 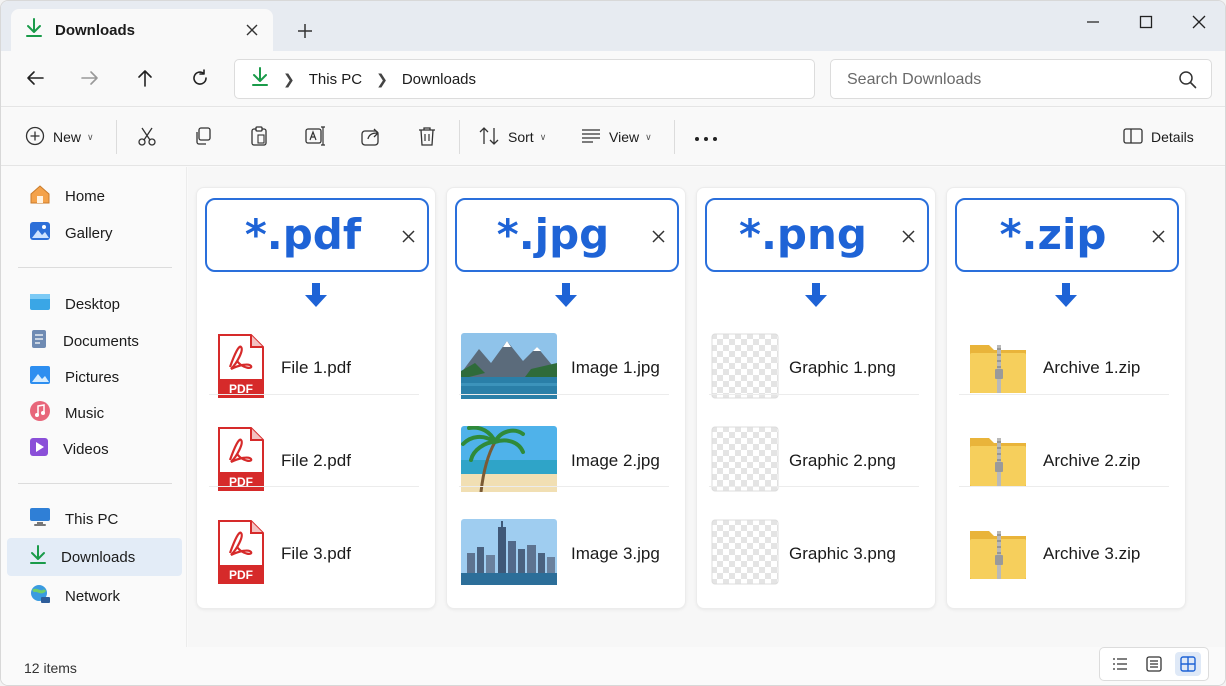 I want to click on tab-title: Downloads, so click(x=95, y=30).